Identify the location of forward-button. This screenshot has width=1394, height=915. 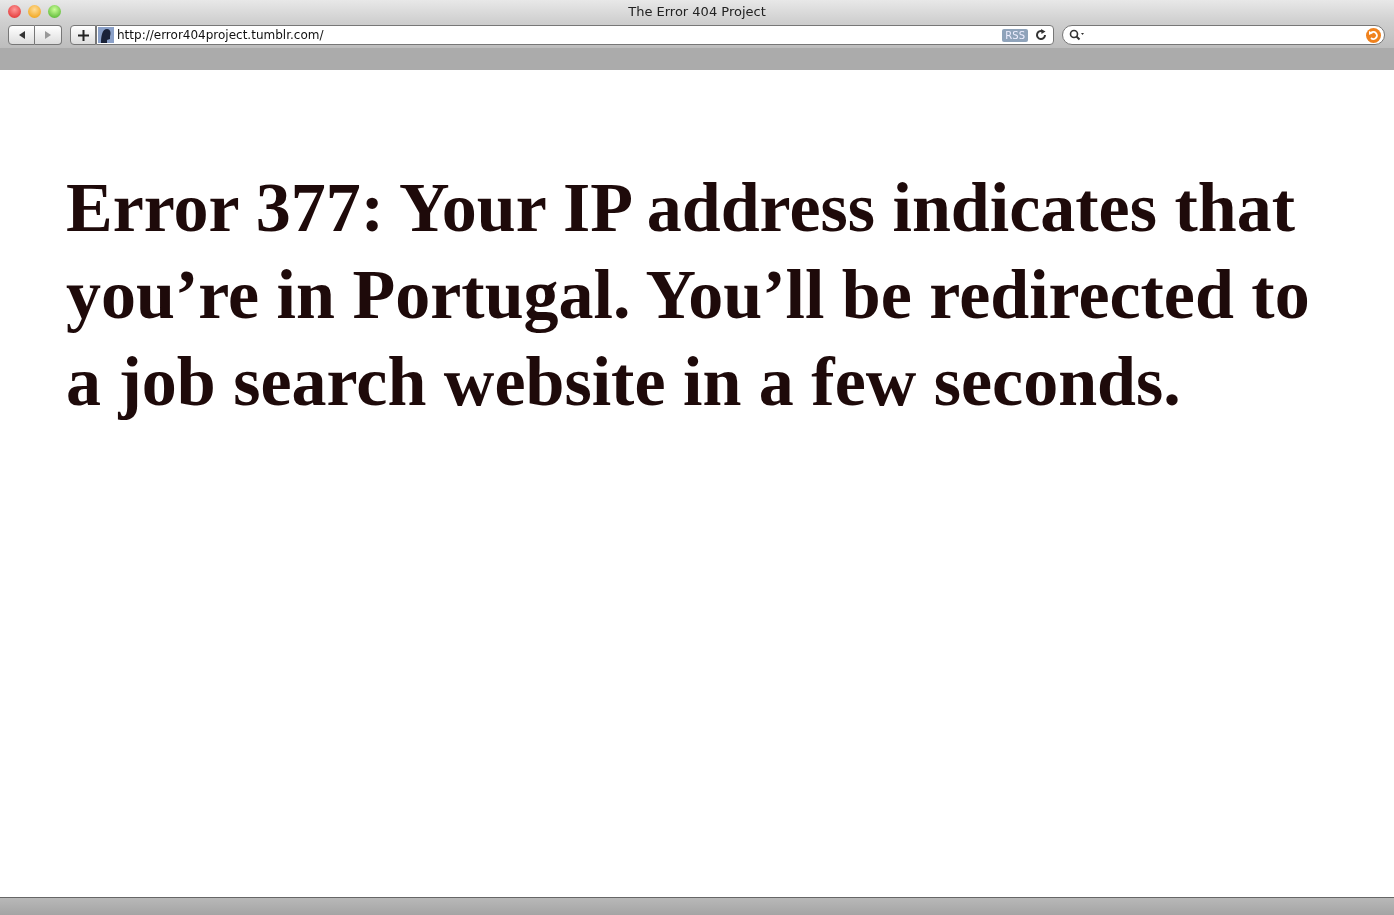
(48, 35).